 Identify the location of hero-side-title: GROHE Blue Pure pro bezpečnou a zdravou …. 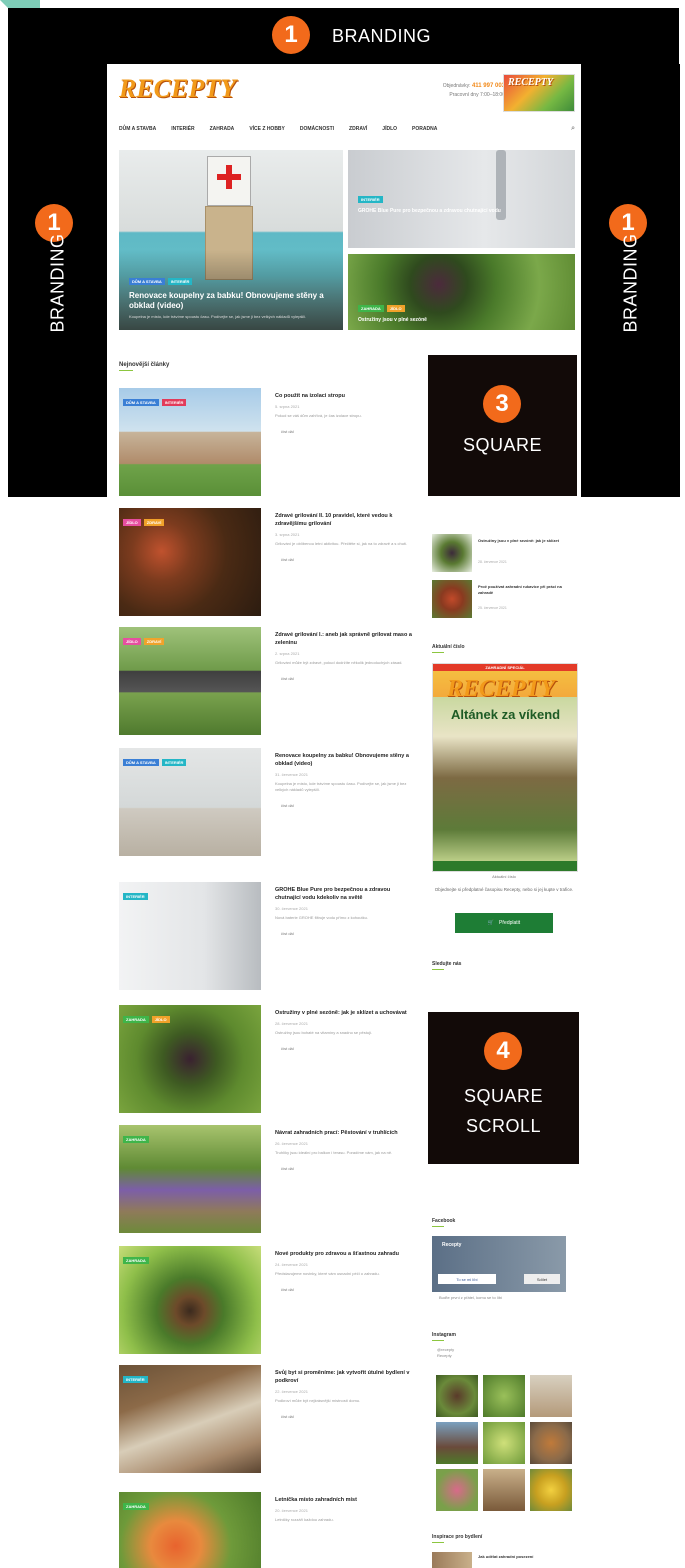
(458, 211).